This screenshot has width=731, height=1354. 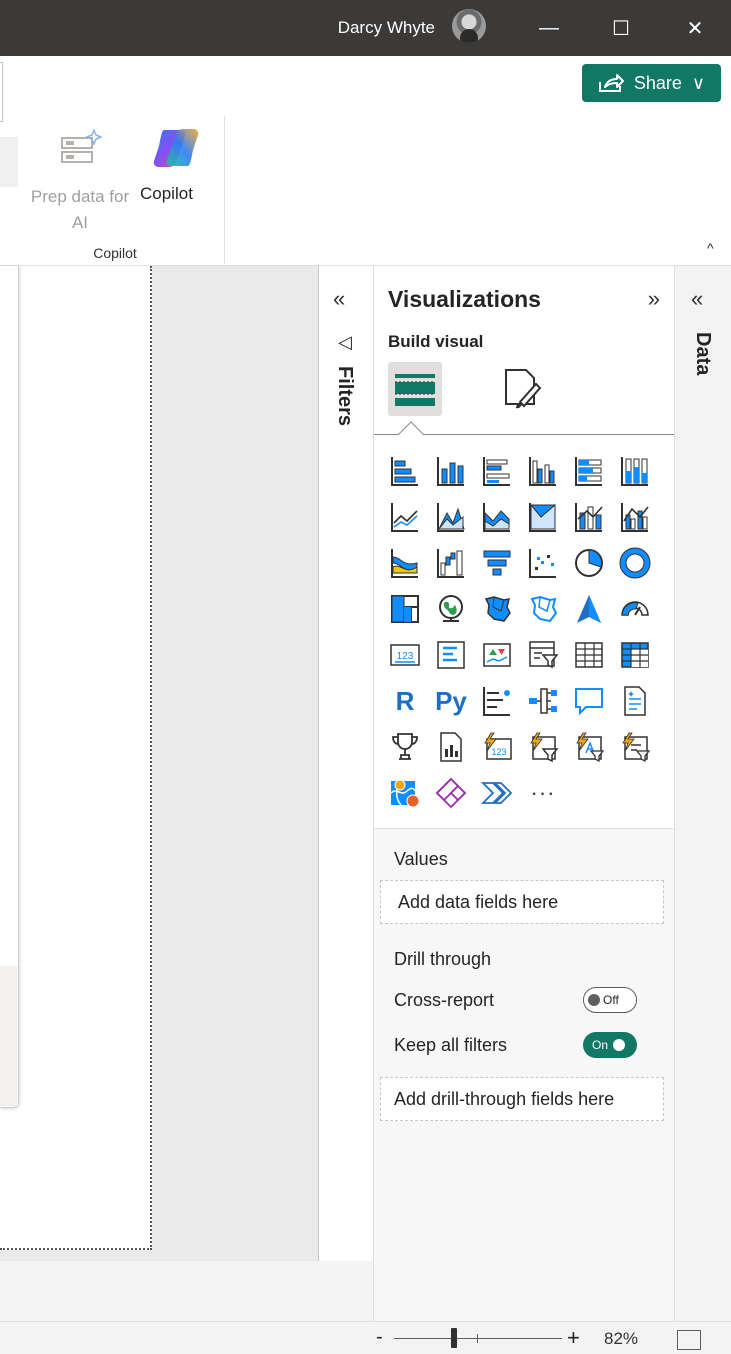 What do you see at coordinates (405, 563) in the screenshot?
I see `ribbon-chart-icon` at bounding box center [405, 563].